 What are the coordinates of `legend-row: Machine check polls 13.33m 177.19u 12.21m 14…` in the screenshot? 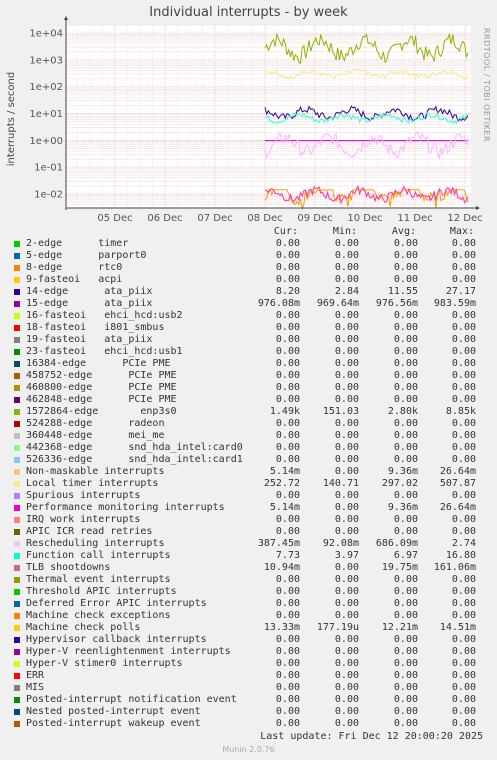 It's located at (248, 628).